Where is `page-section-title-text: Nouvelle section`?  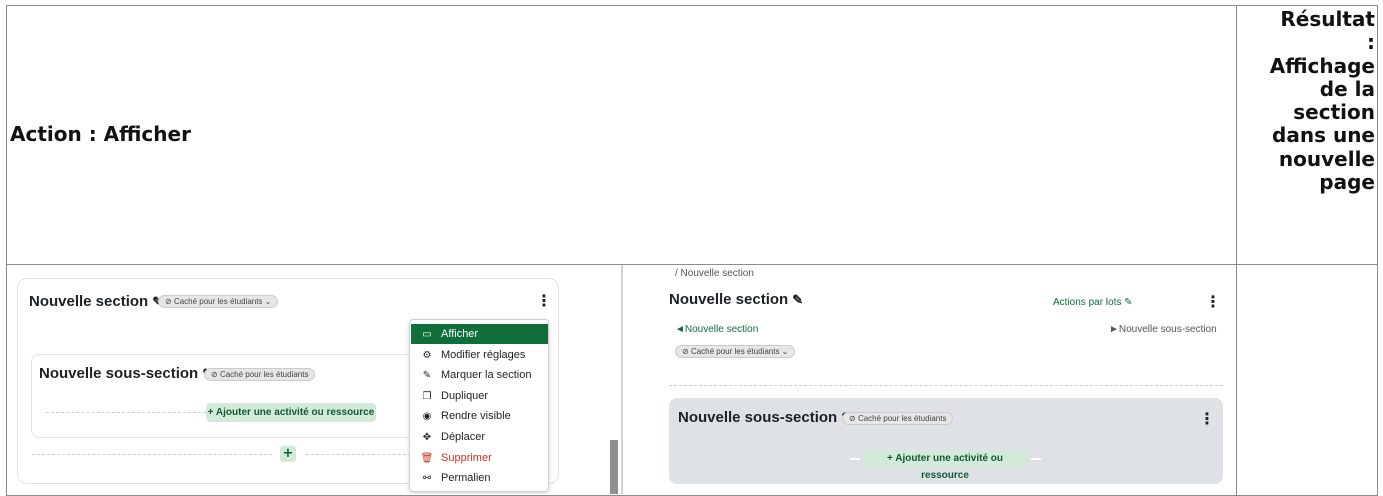
page-section-title-text: Nouvelle section is located at coordinates (729, 299).